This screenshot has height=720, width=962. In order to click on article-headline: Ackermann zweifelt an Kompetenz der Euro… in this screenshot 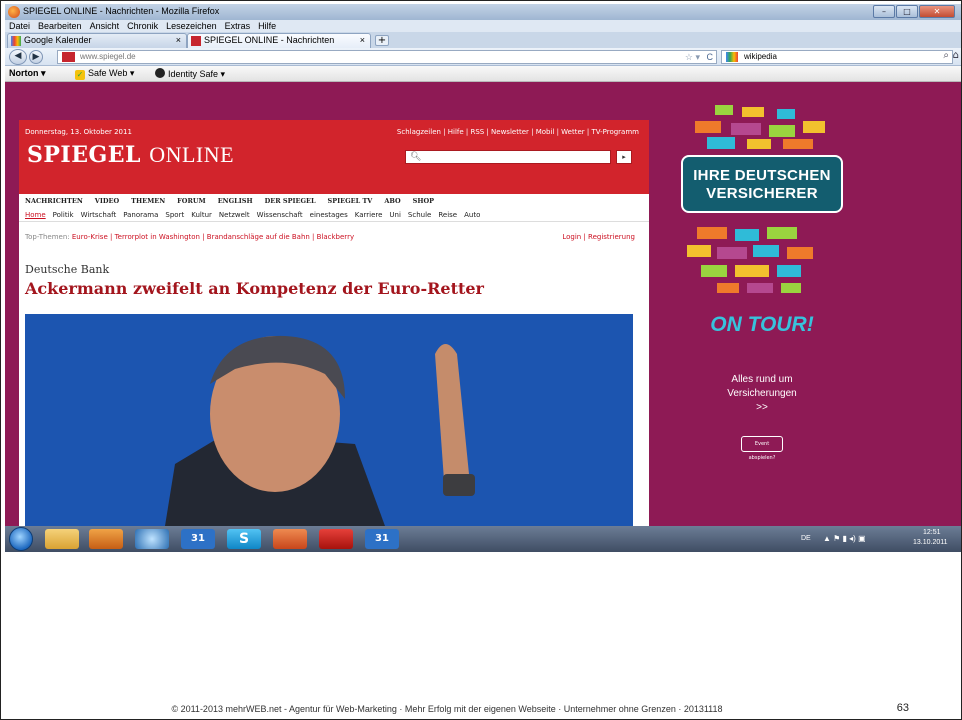, I will do `click(254, 288)`.